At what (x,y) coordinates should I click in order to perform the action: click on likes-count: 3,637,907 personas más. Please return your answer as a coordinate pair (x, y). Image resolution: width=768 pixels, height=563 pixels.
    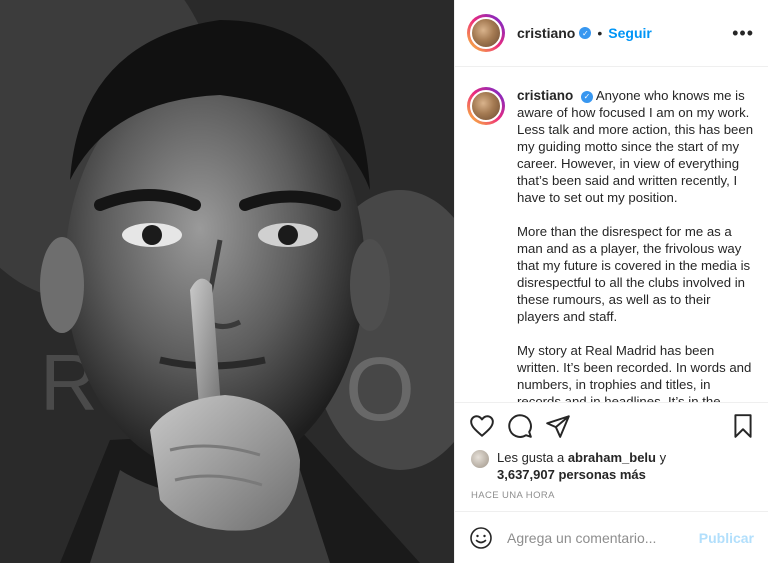
    Looking at the image, I should click on (571, 474).